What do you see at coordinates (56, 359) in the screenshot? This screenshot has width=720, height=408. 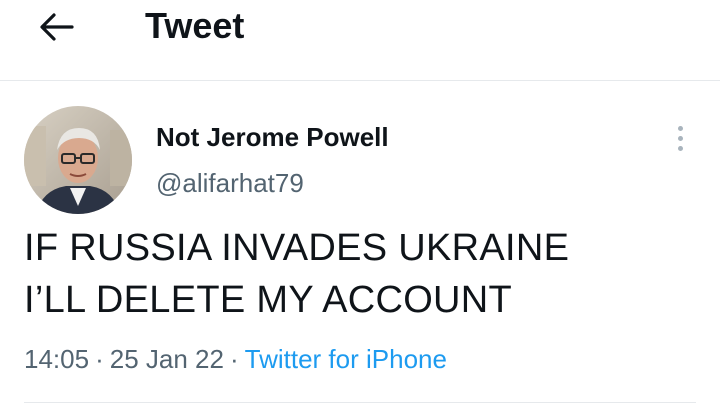 I see `tweet-time: 14:05` at bounding box center [56, 359].